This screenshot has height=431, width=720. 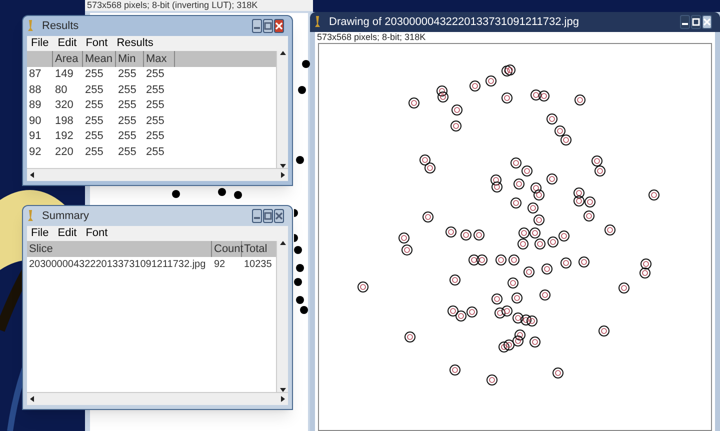 I want to click on table-cell-text: 10235, so click(x=258, y=265).